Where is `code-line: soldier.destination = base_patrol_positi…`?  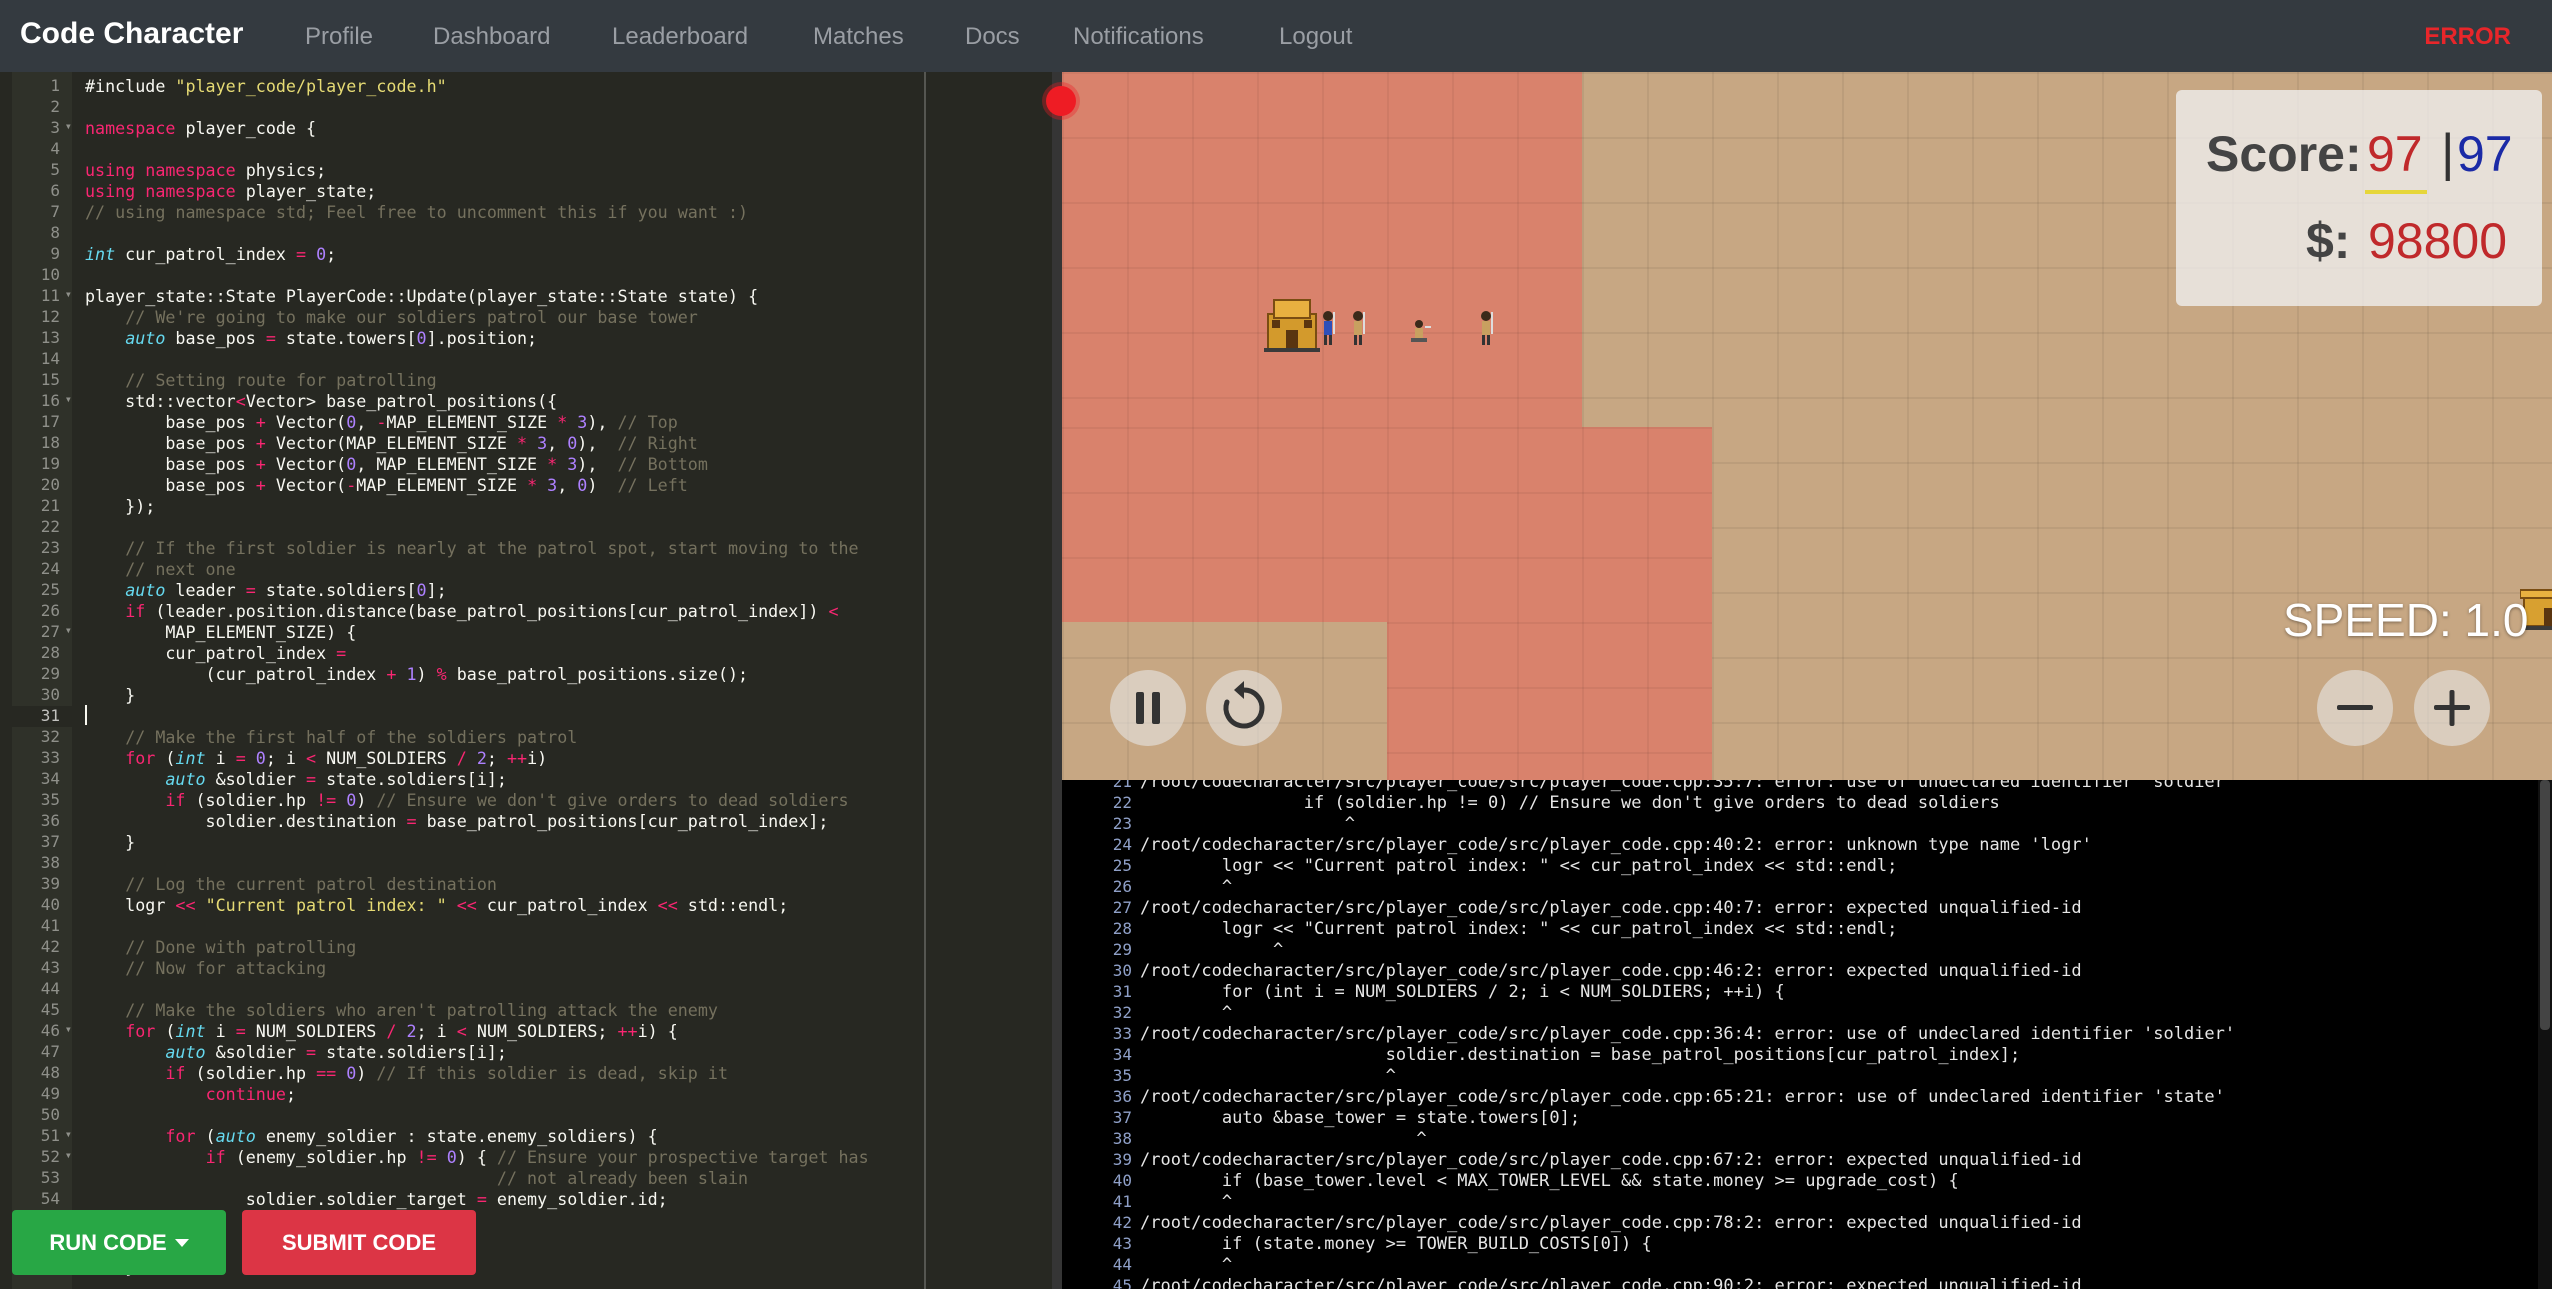
code-line: soldier.destination = base_patrol_positi… is located at coordinates (457, 821).